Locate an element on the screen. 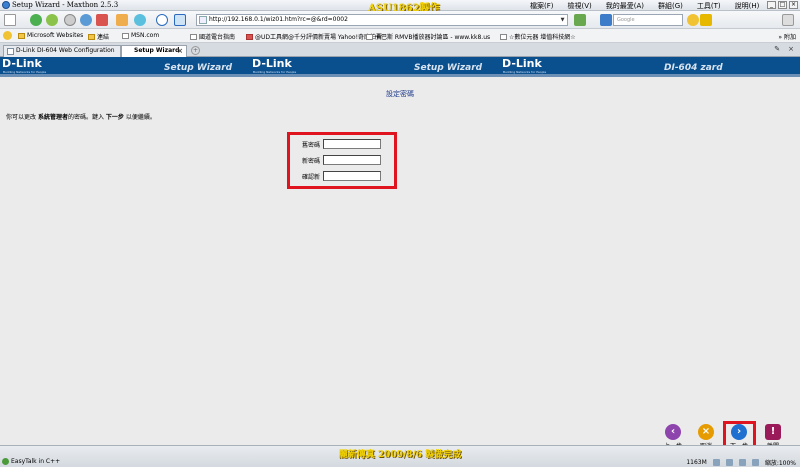 This screenshot has height=467, width=800. new-password-row: 新密碼 is located at coordinates (339, 160).